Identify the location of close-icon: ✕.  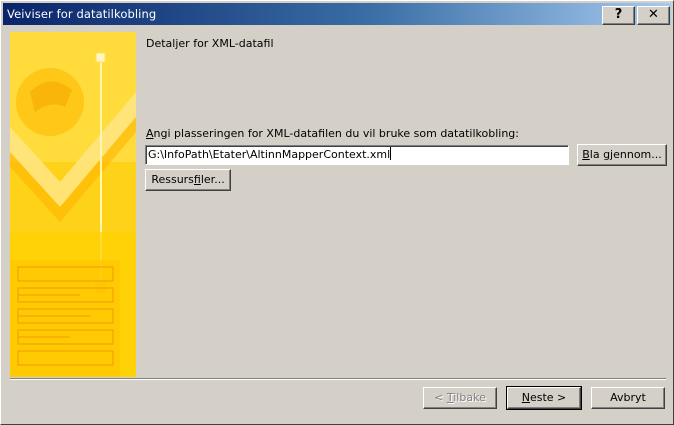
(653, 14).